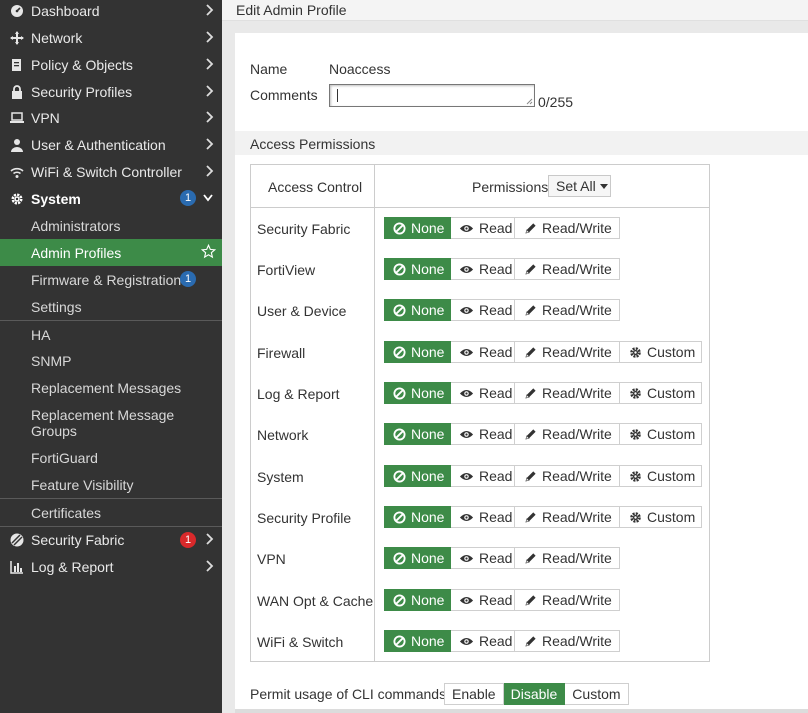 This screenshot has width=808, height=713. I want to click on sidebar-item-certificates: Certificates, so click(111, 512).